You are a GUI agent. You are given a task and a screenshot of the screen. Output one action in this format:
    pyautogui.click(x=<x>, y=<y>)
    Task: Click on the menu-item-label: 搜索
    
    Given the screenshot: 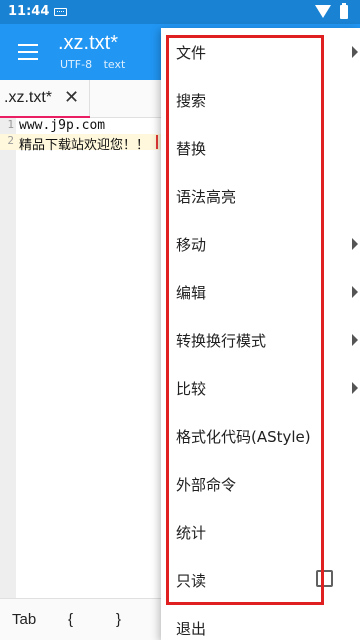 What is the action you would take?
    pyautogui.click(x=191, y=101)
    